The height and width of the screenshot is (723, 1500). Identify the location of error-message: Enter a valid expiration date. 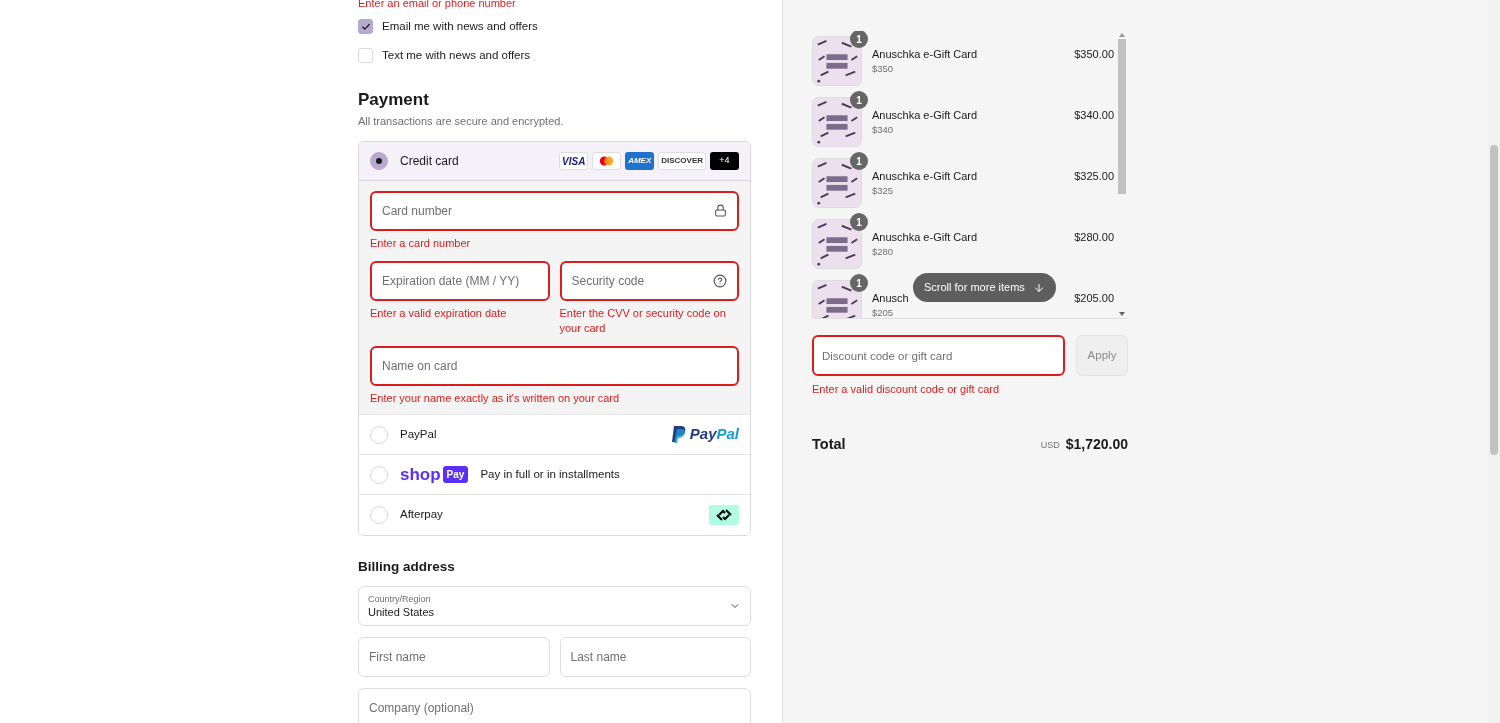
(439, 313).